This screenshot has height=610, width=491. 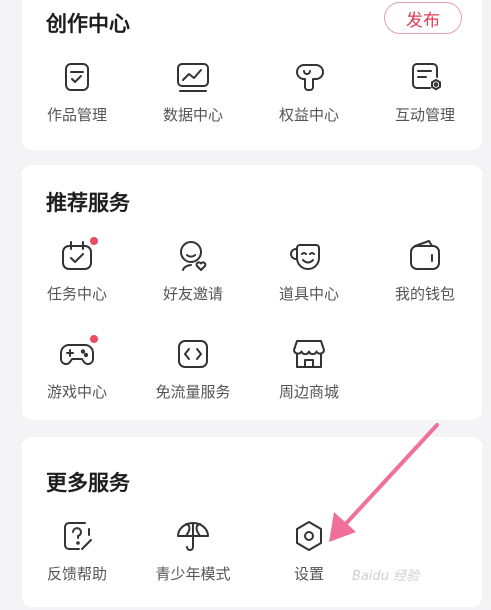 I want to click on umbrella-icon, so click(x=193, y=536).